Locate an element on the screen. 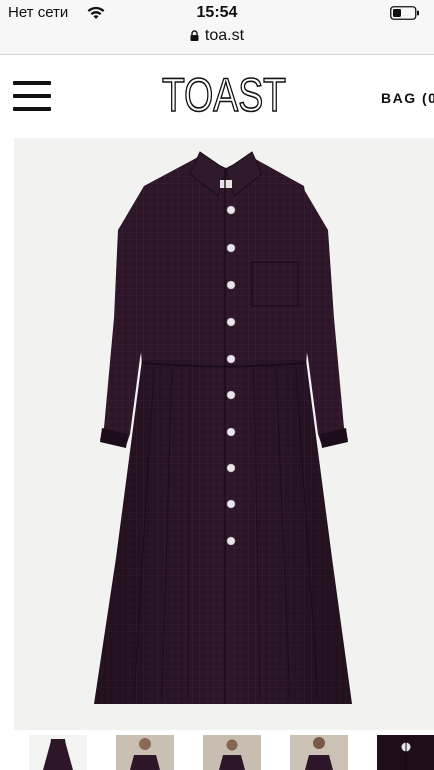 This screenshot has width=434, height=770. dress-front-thumbnail is located at coordinates (58, 752).